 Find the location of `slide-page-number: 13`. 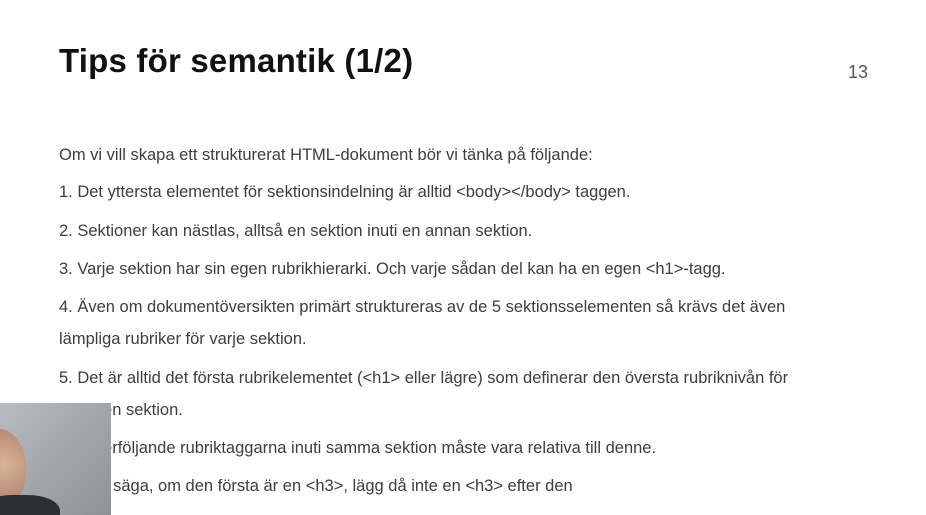

slide-page-number: 13 is located at coordinates (858, 72).